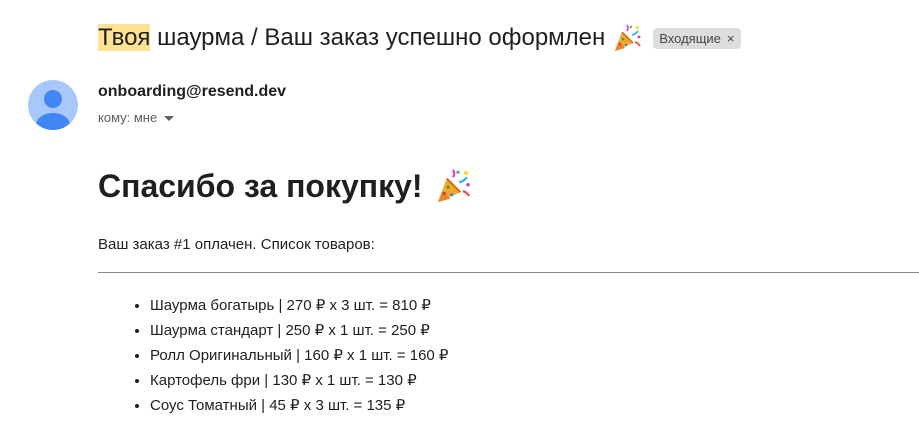 The width and height of the screenshot is (919, 439). Describe the element at coordinates (169, 118) in the screenshot. I see `chevron-down-icon` at that location.